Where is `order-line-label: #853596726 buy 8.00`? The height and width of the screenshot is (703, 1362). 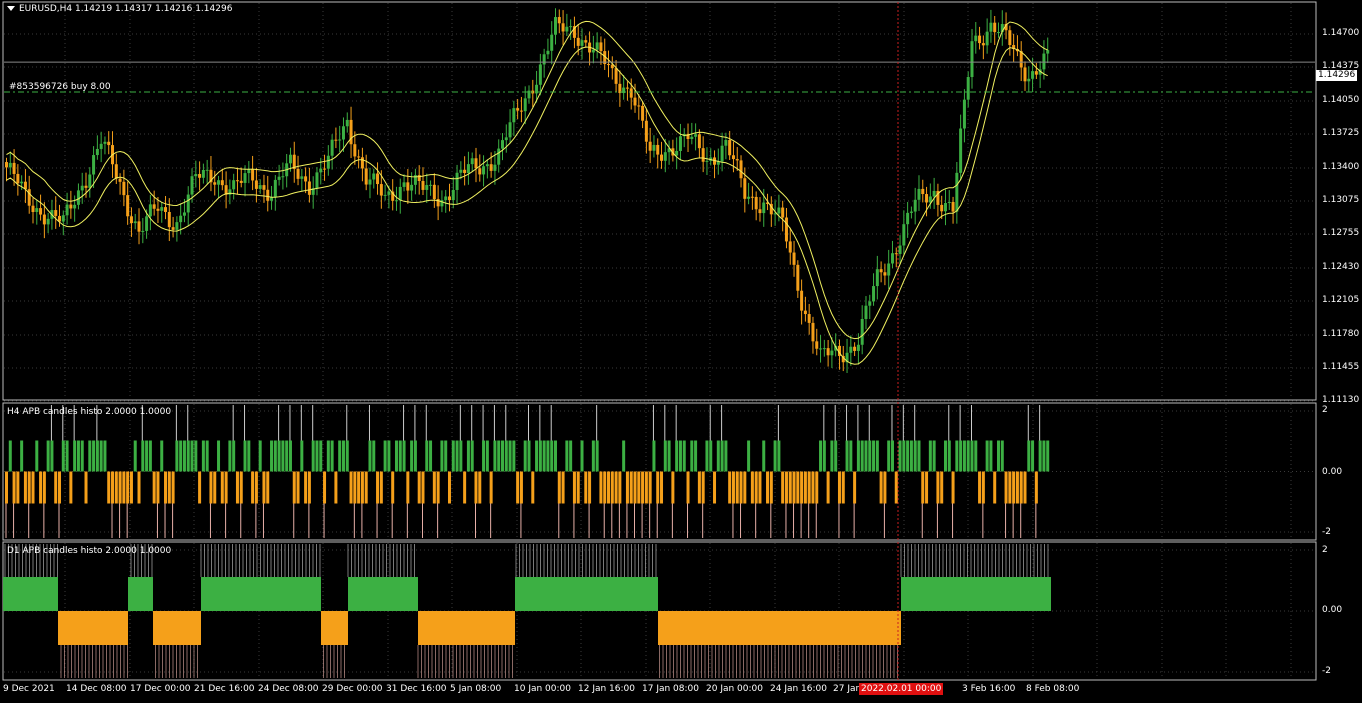
order-line-label: #853596726 buy 8.00 is located at coordinates (60, 87).